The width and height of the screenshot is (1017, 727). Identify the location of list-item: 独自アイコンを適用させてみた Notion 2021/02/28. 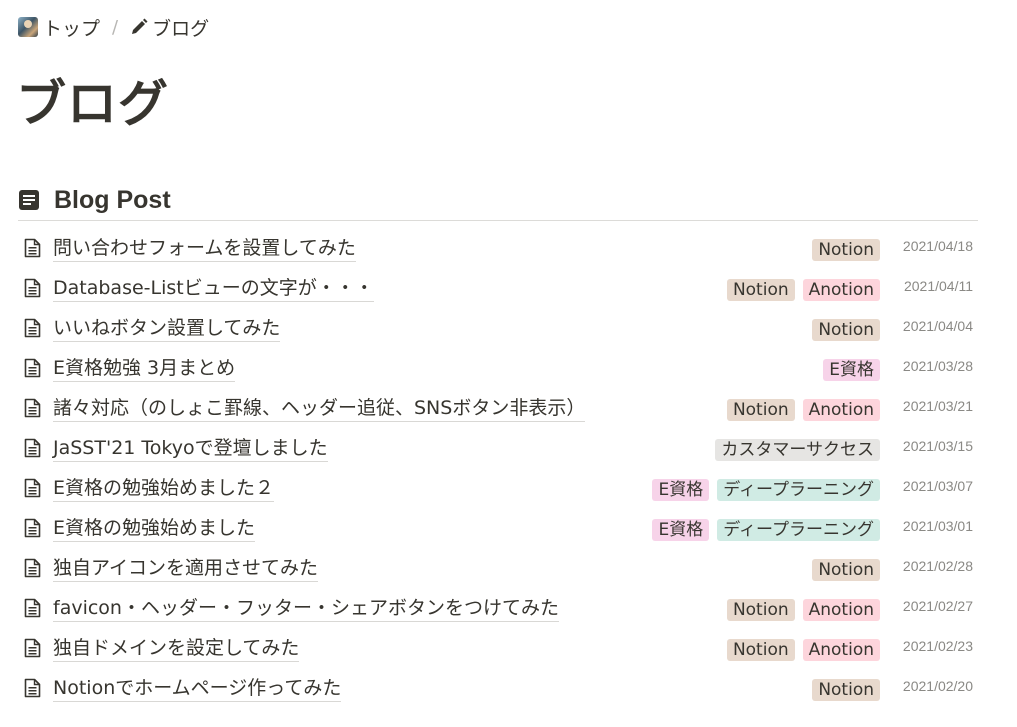
(498, 568).